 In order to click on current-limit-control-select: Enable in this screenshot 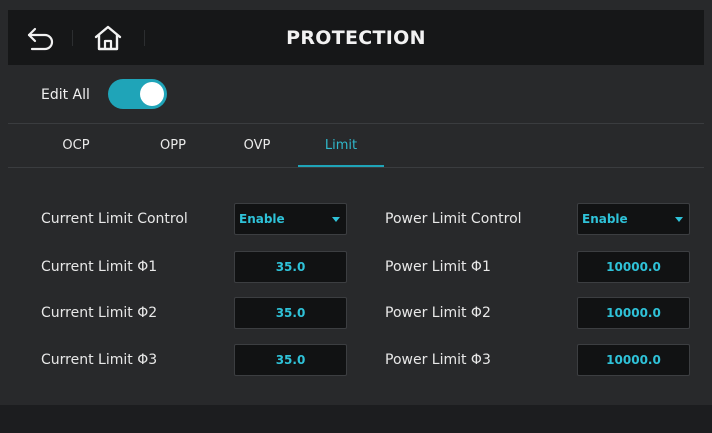, I will do `click(290, 219)`.